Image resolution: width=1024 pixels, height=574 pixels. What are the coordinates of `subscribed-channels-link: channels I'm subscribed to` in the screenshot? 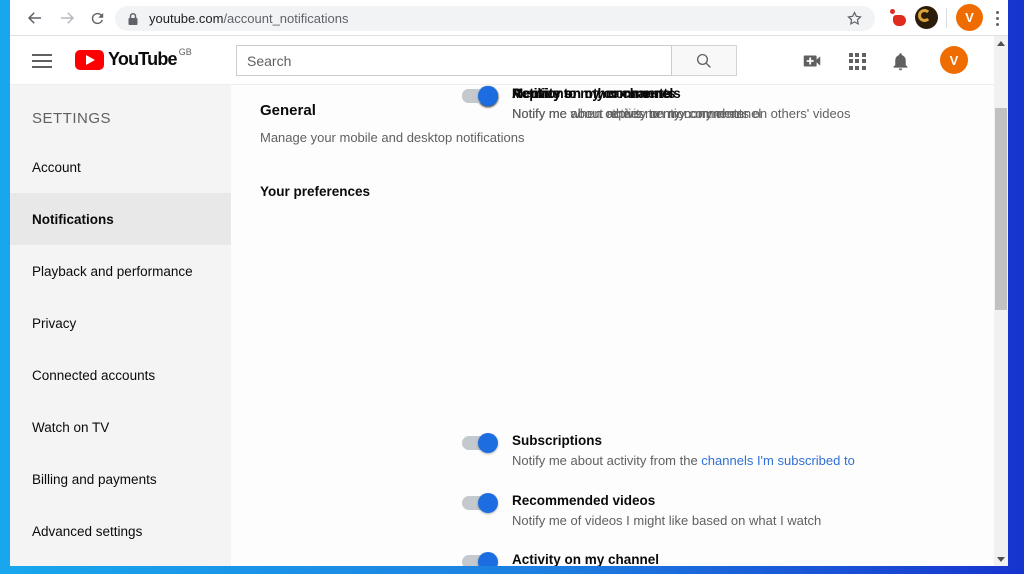 It's located at (778, 460).